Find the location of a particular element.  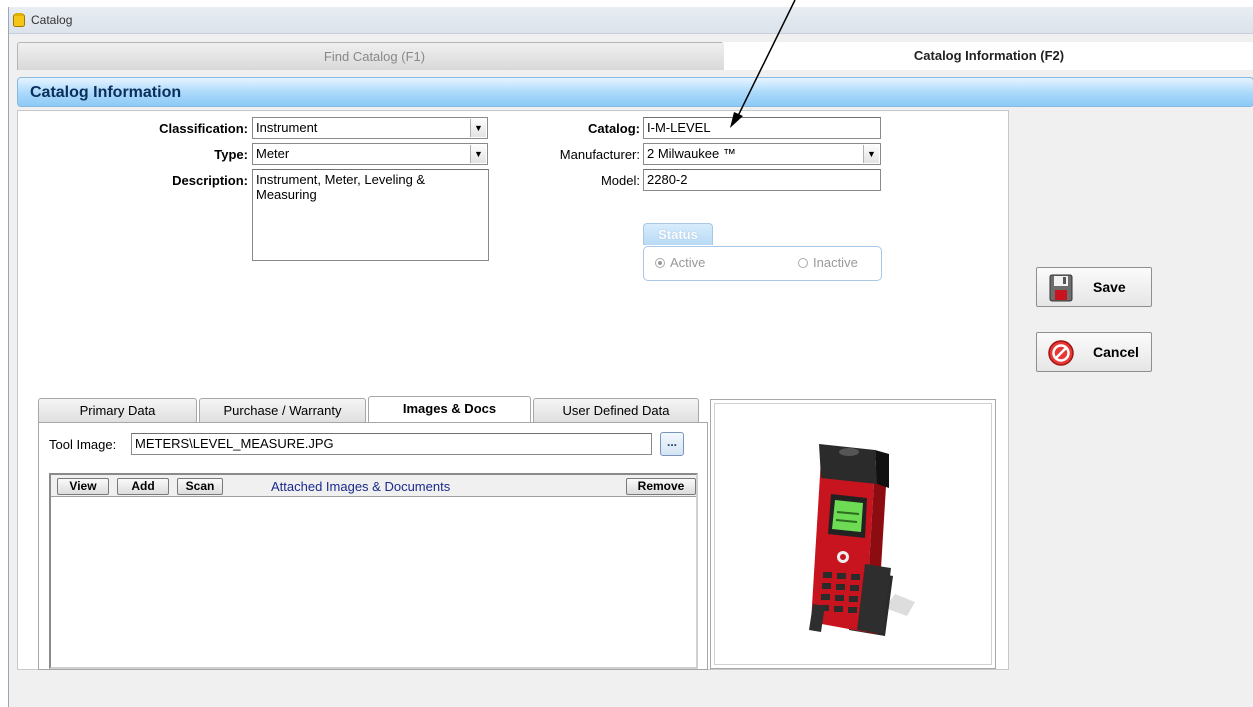

status-inactive-label: Inactive is located at coordinates (835, 262).